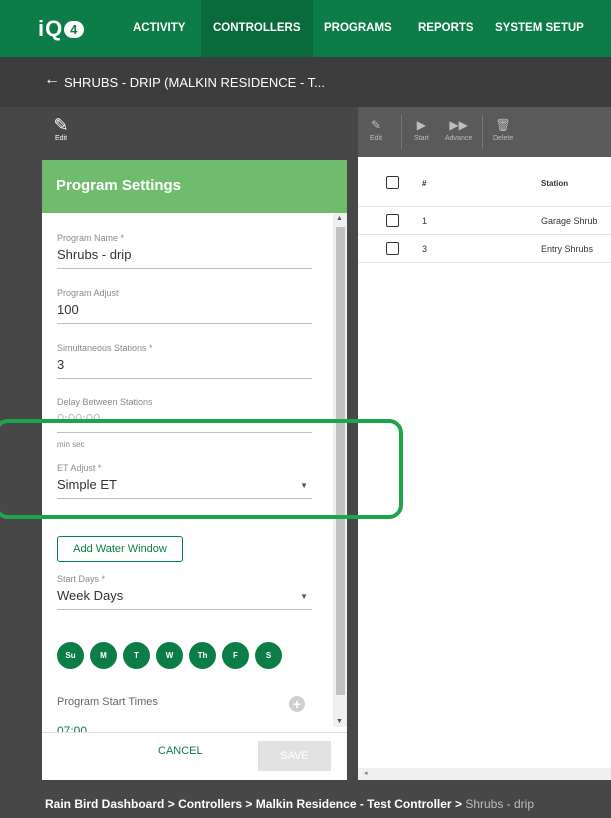 The width and height of the screenshot is (611, 818). Describe the element at coordinates (136, 655) in the screenshot. I see `day-tuesday: T` at that location.